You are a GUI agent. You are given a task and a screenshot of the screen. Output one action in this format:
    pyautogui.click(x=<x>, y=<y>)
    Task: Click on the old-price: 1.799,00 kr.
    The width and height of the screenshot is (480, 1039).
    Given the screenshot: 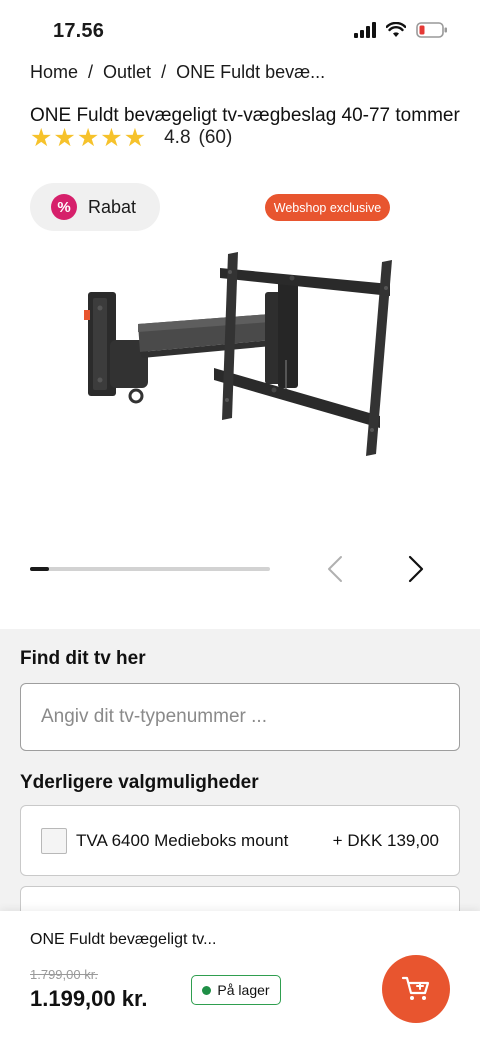 What is the action you would take?
    pyautogui.click(x=64, y=974)
    